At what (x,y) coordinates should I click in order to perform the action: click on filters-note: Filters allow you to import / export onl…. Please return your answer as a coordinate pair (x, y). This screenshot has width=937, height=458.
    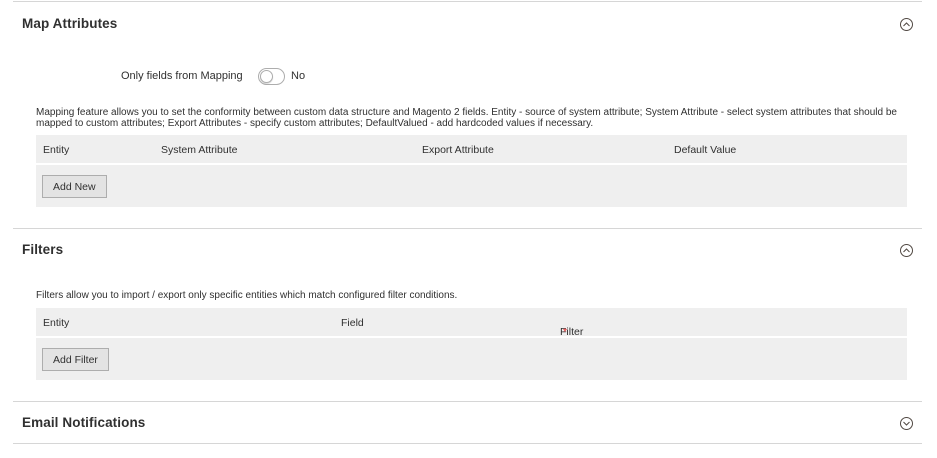
    Looking at the image, I should click on (247, 295).